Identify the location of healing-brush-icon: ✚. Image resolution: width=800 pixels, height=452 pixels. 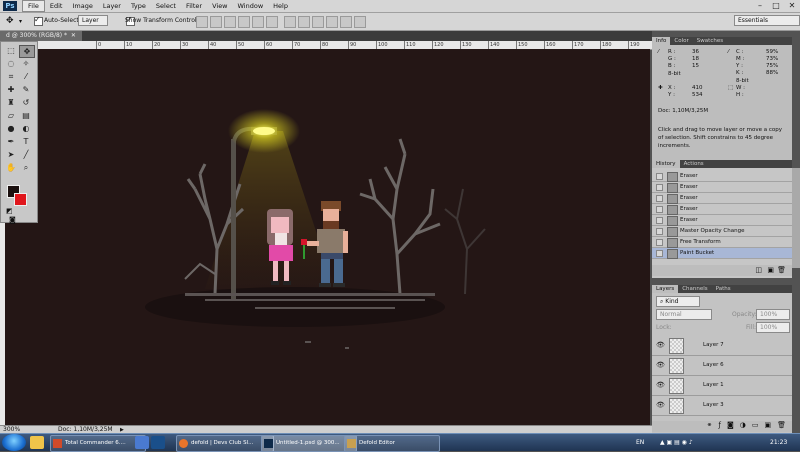
(11, 89).